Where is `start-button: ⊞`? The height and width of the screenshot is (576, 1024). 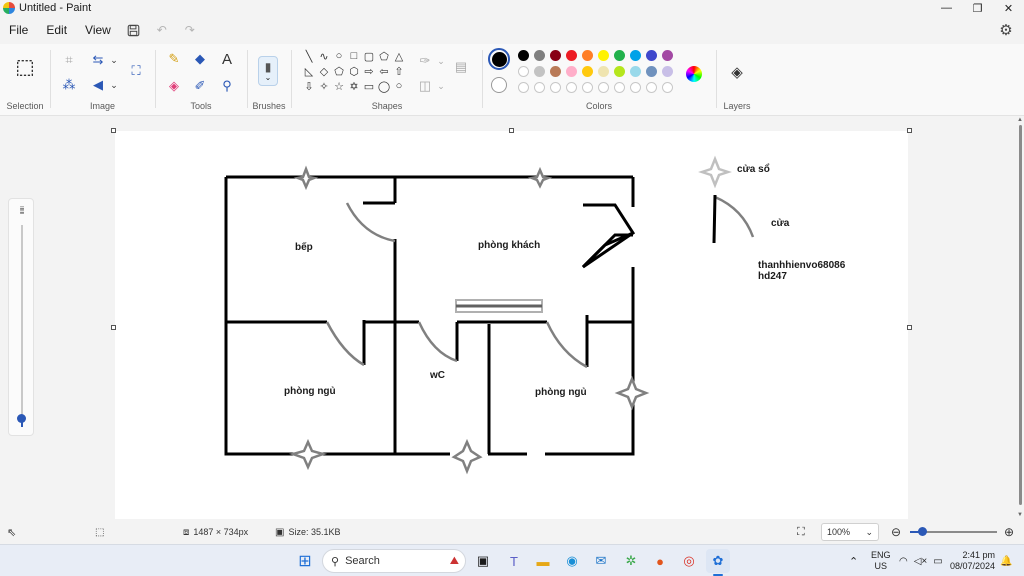
start-button: ⊞ is located at coordinates (305, 561).